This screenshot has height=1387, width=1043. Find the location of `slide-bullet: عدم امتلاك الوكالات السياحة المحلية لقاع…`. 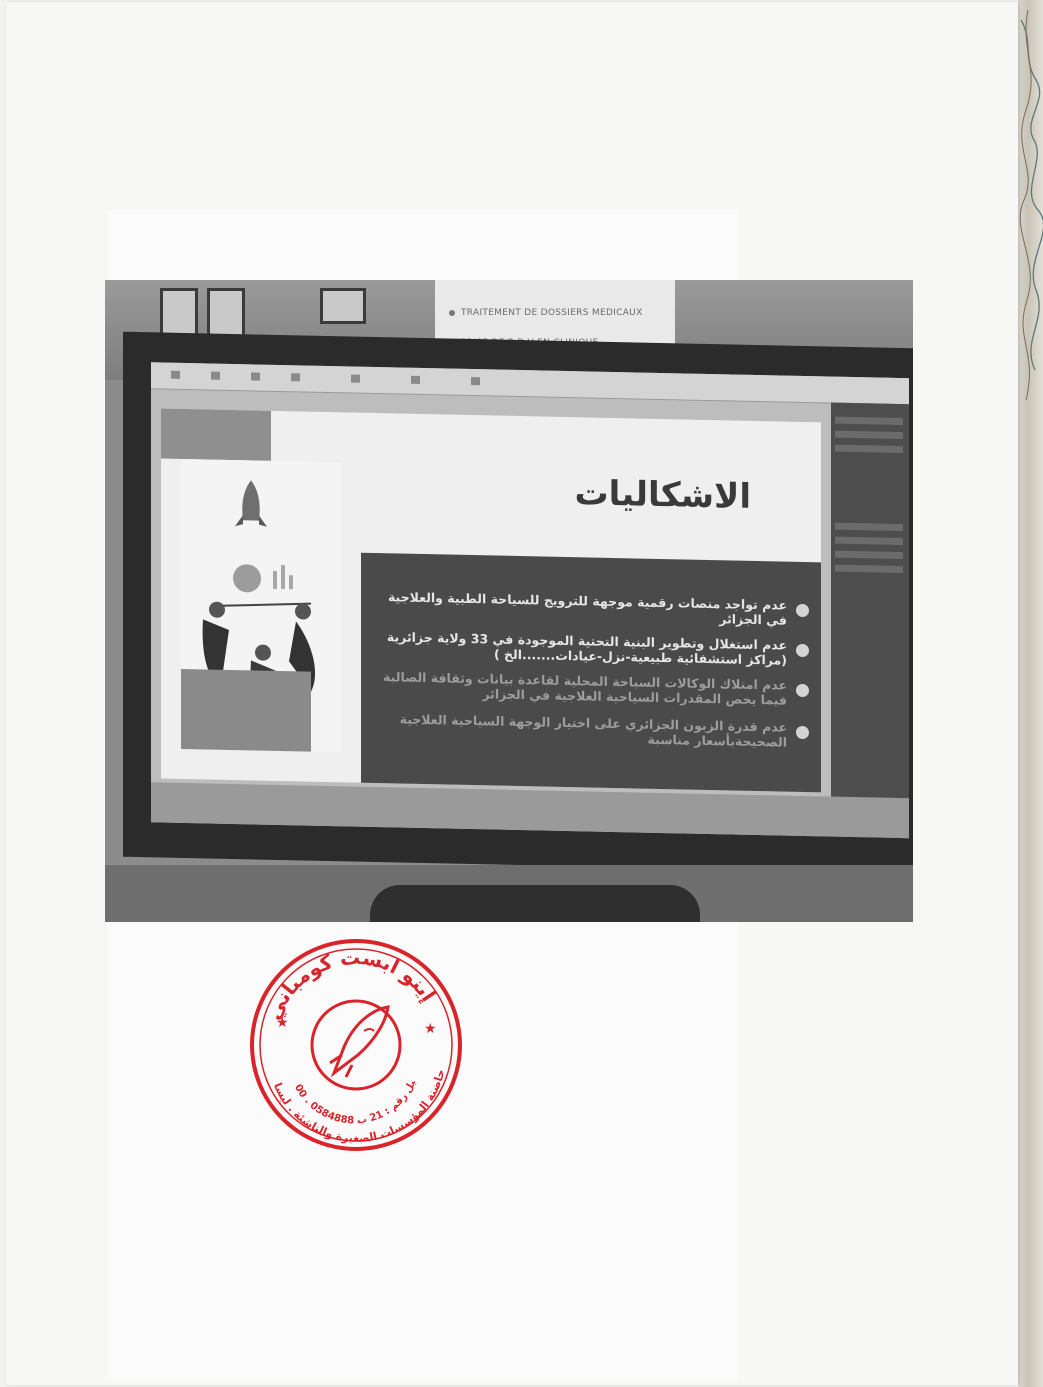

slide-bullet: عدم امتلاك الوكالات السياحة المحلية لقاع… is located at coordinates (589, 688).